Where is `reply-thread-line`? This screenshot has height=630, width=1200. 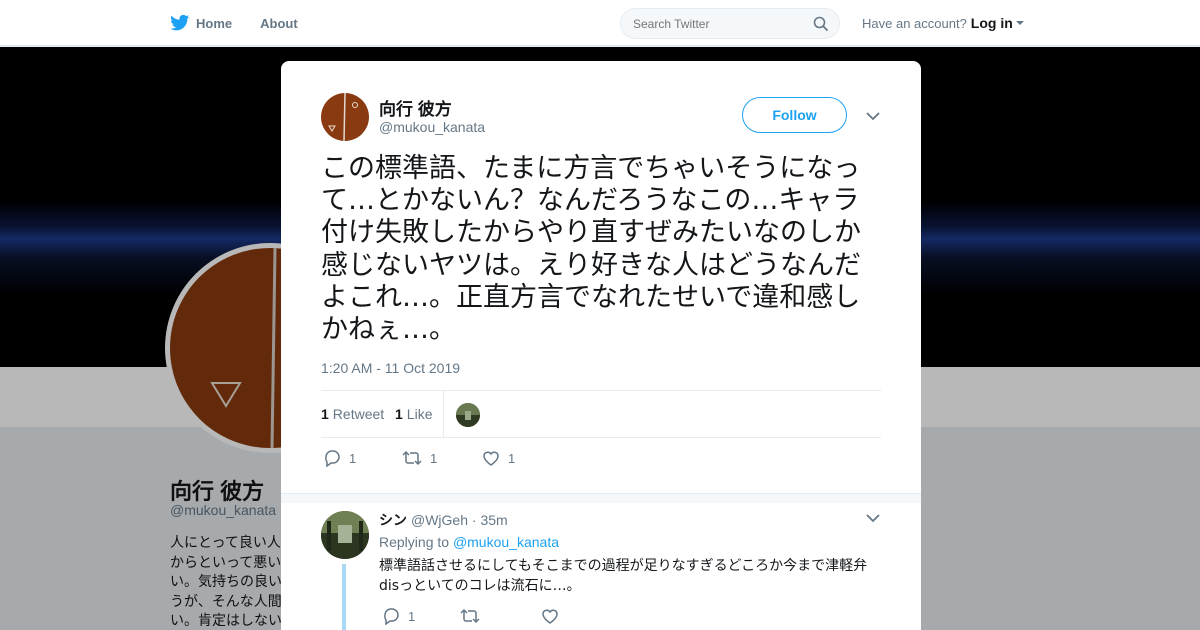 reply-thread-line is located at coordinates (344, 597).